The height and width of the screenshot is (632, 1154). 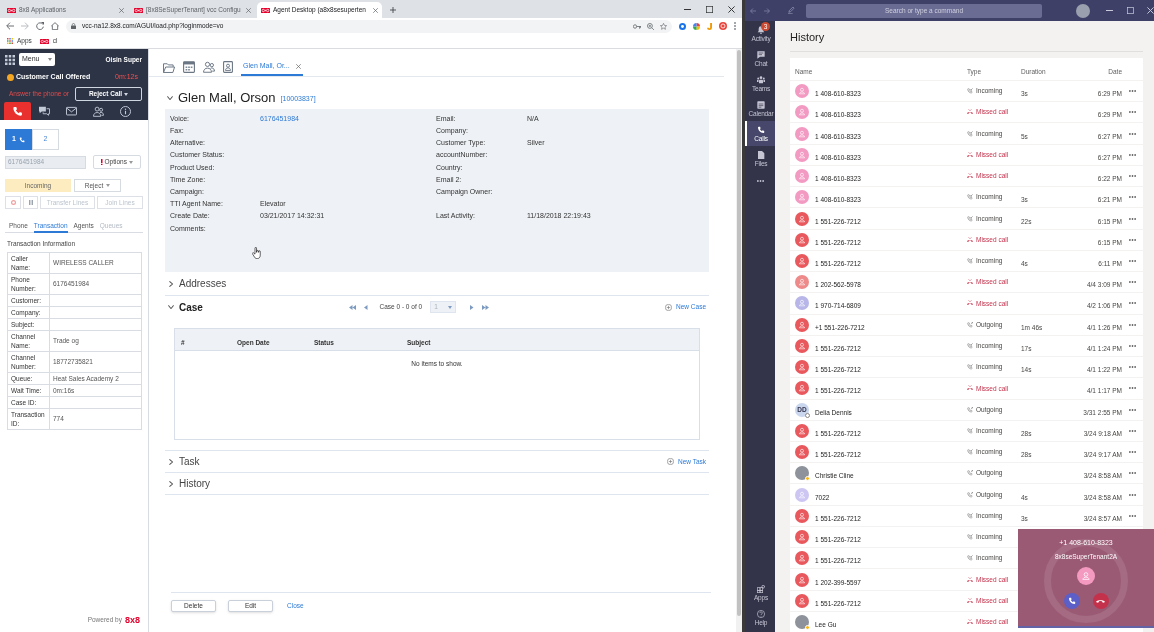 What do you see at coordinates (40, 26) in the screenshot?
I see `reload-icon` at bounding box center [40, 26].